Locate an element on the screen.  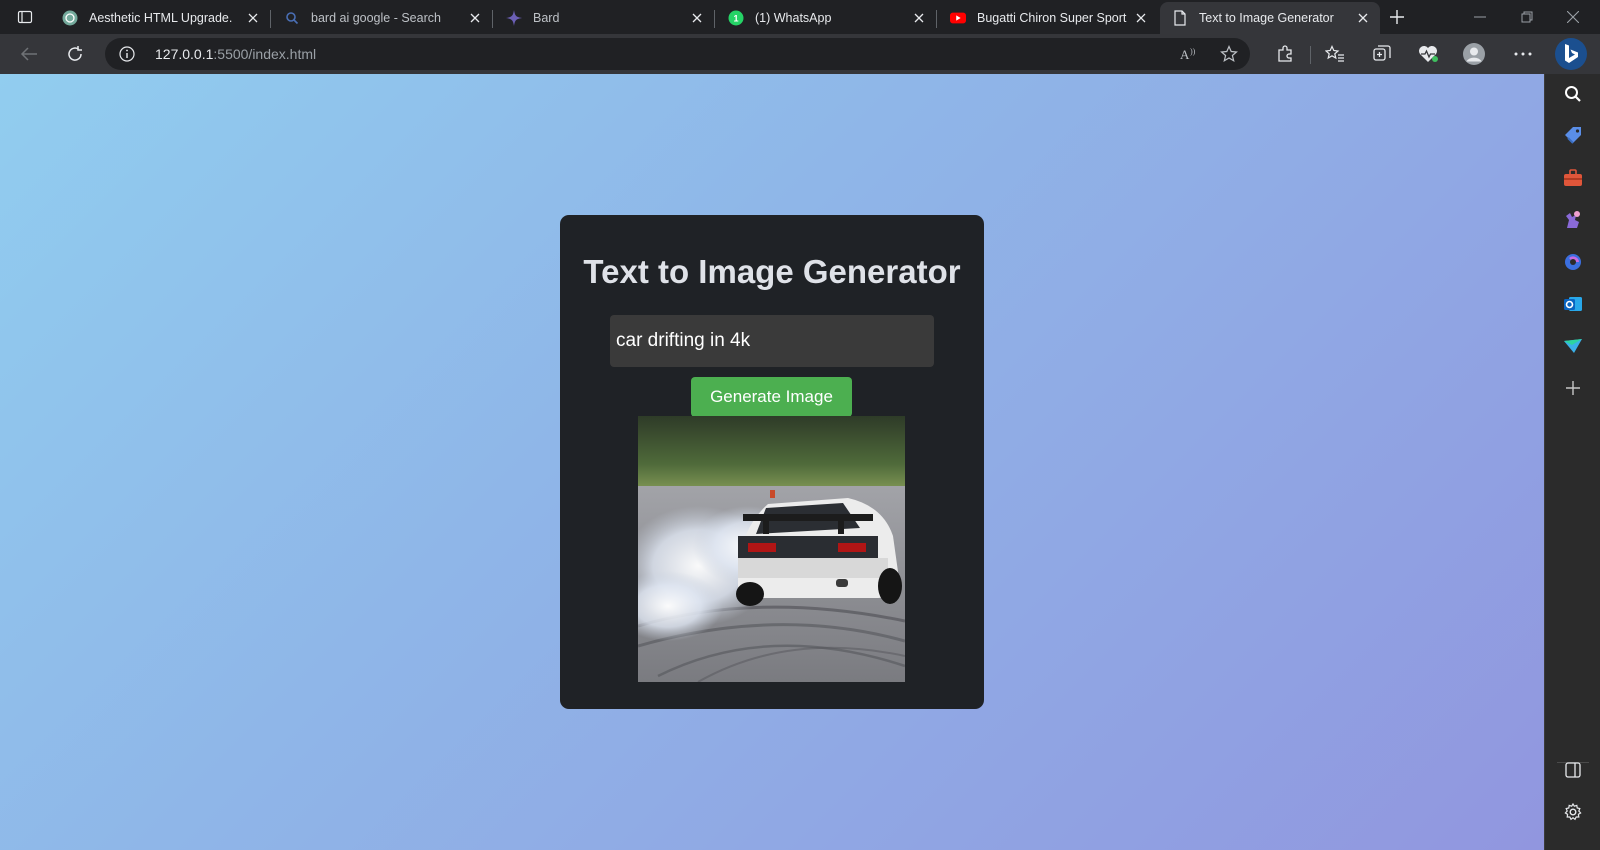
tools-icon is located at coordinates (1573, 178).